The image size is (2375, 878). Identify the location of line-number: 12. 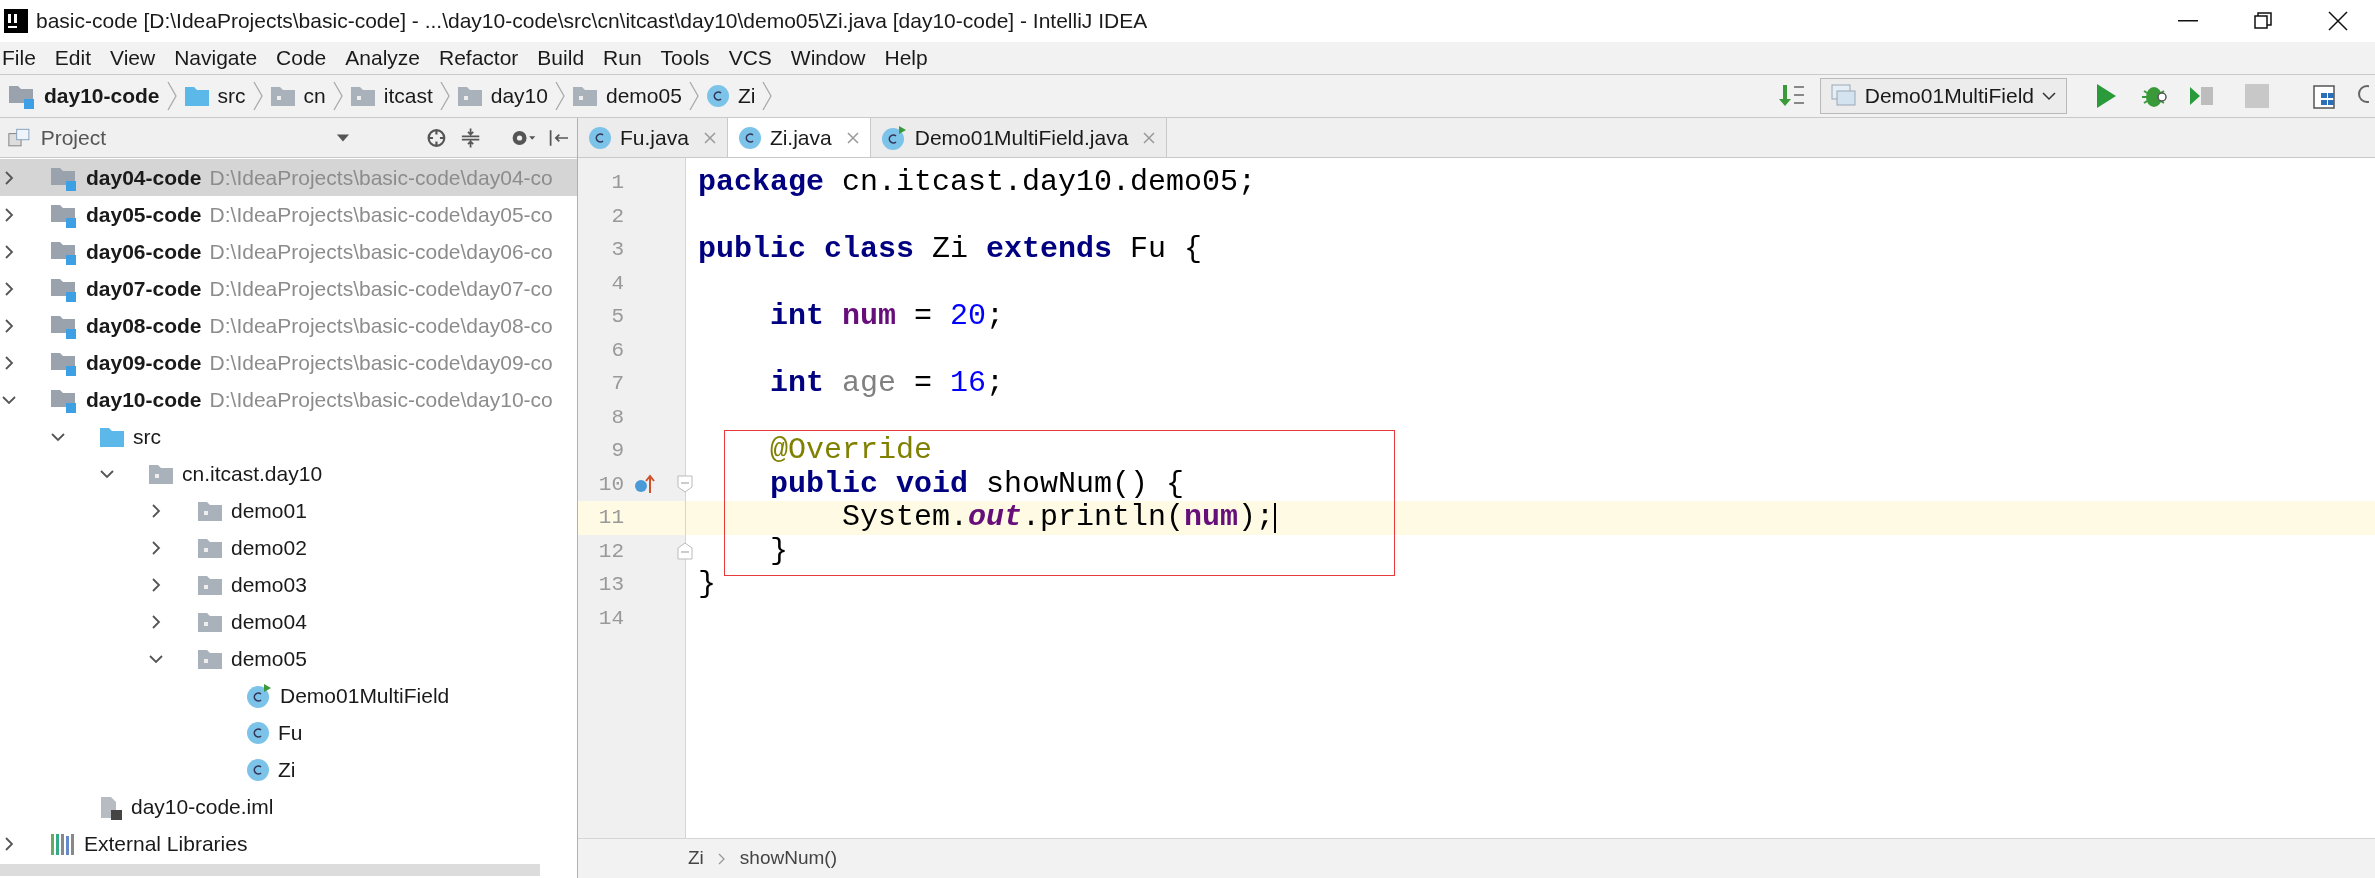
(610, 551).